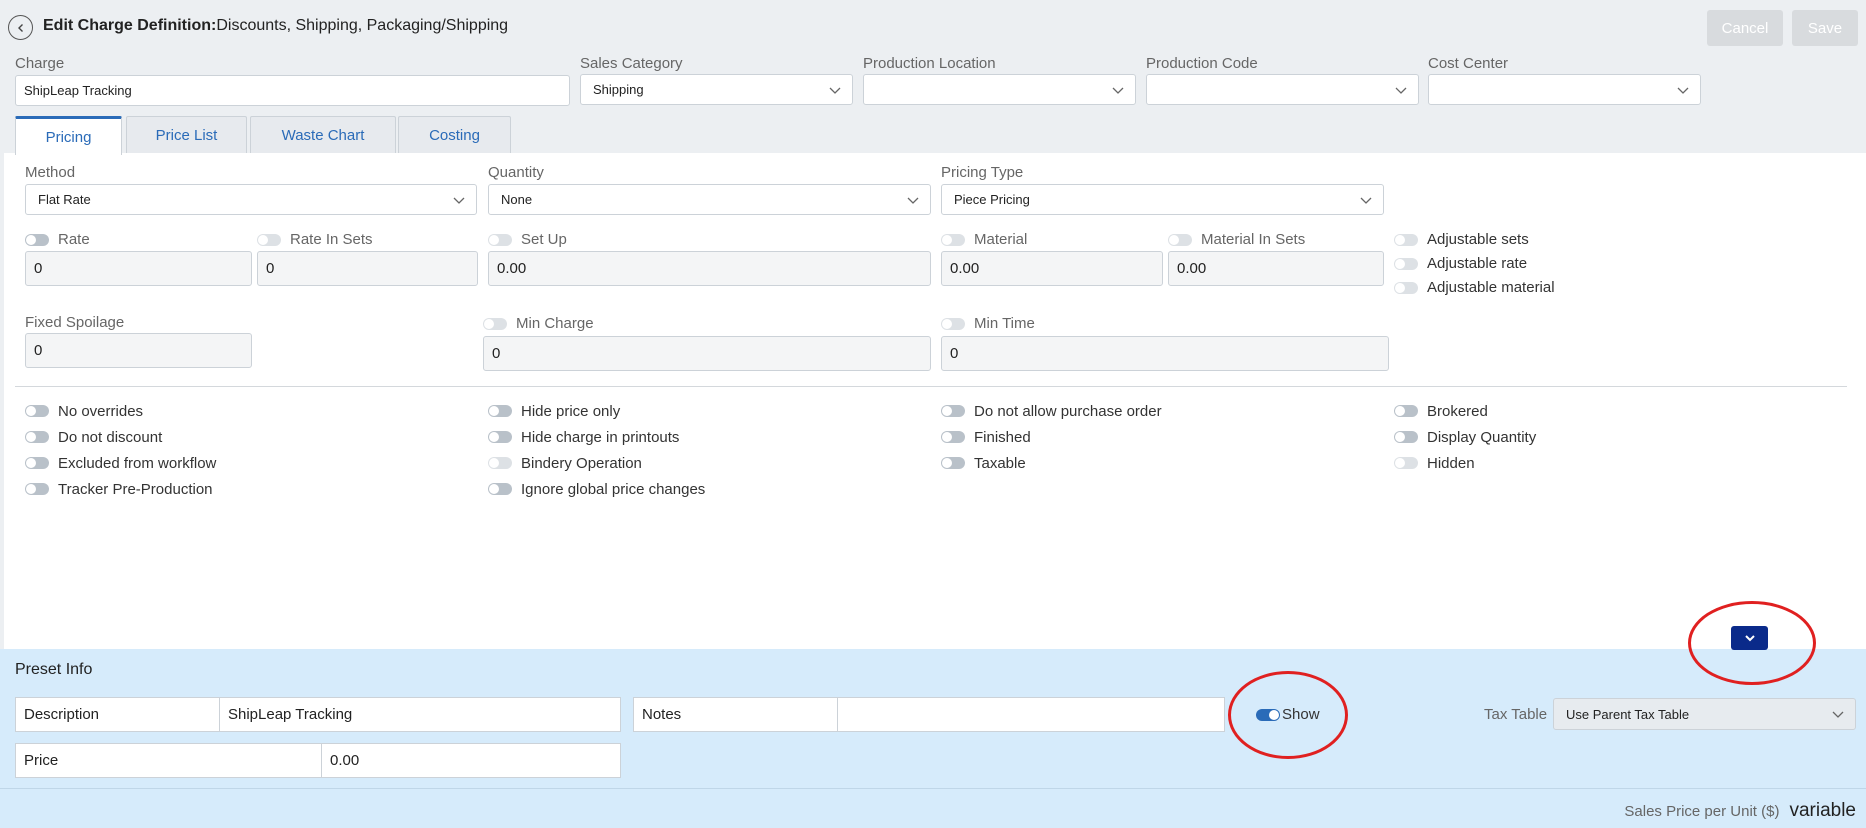 This screenshot has height=828, width=1866. What do you see at coordinates (120, 489) in the screenshot?
I see `option-tracker-pre-production: Tracker Pre-Production` at bounding box center [120, 489].